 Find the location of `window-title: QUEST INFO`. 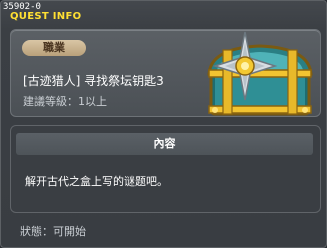

window-title: QUEST INFO is located at coordinates (46, 16).